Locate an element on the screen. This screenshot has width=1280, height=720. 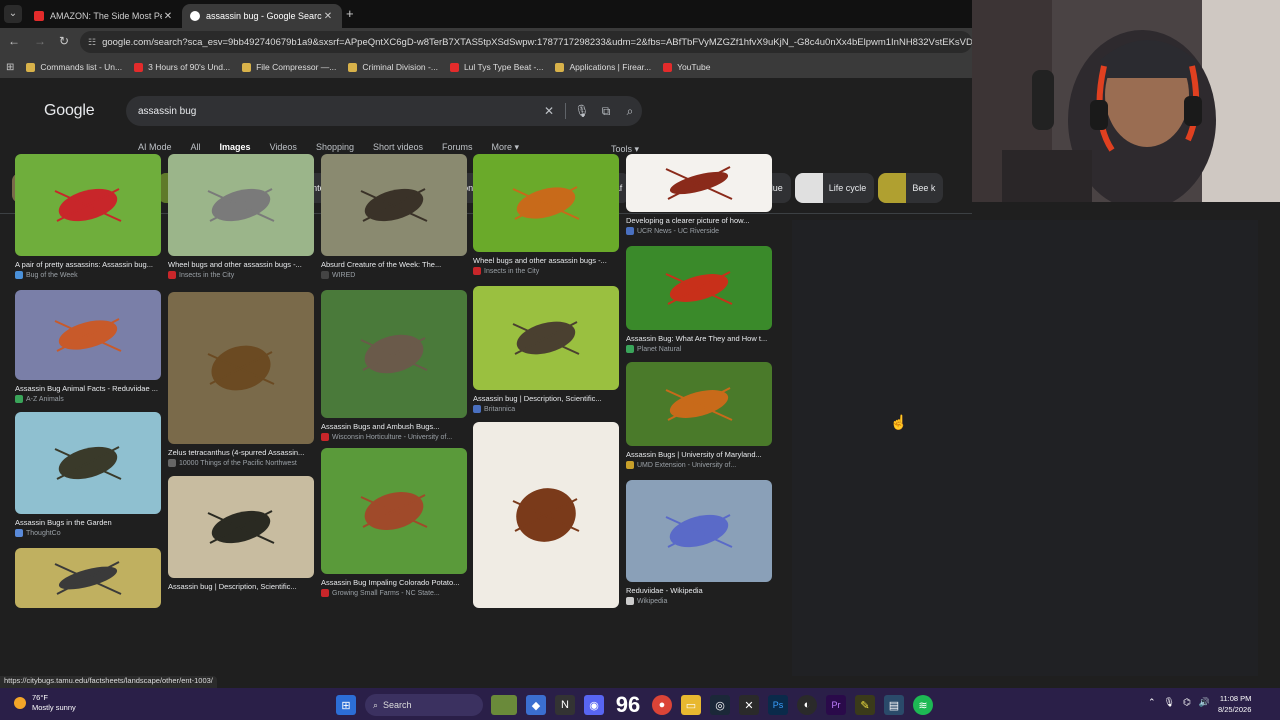
result-source: 10000 Things of the Pacific Northwest is located at coordinates (241, 463).